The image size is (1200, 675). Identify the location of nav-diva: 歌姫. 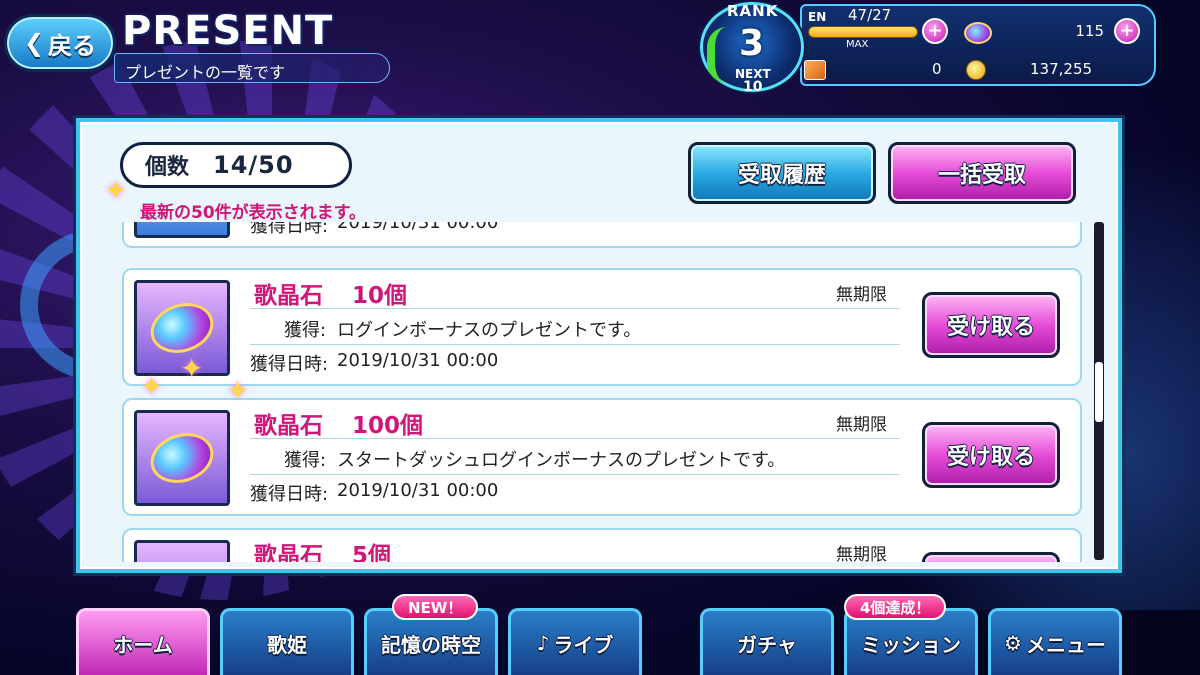
(287, 641).